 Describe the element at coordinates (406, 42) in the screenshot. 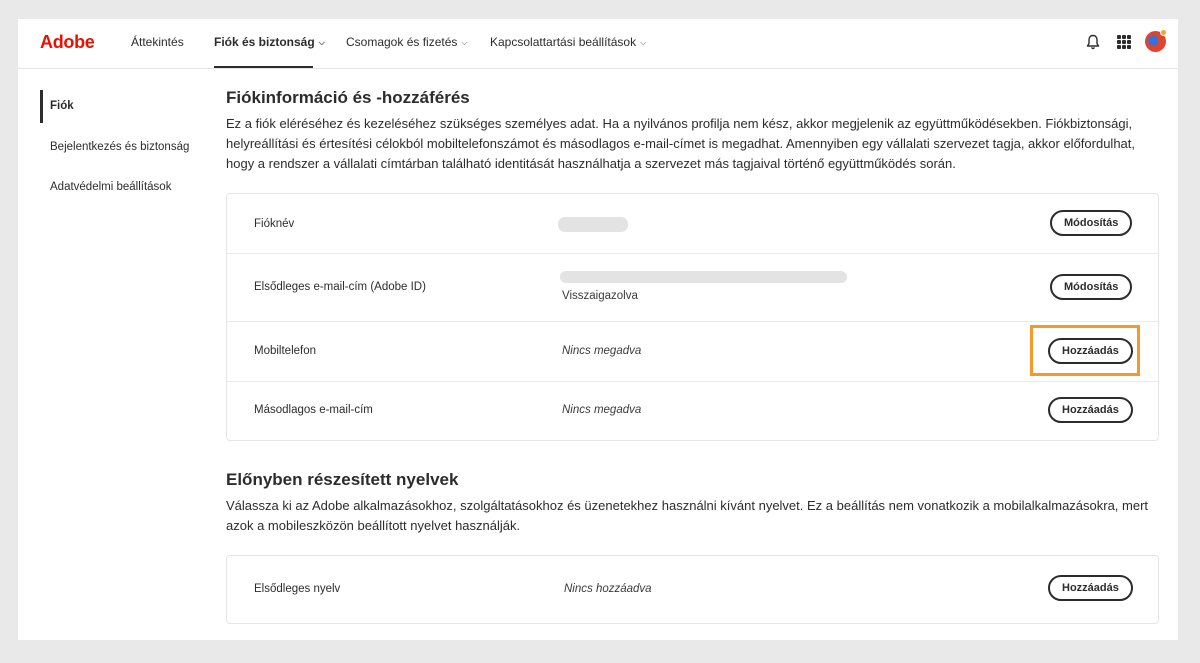

I see `nav-item-plans-payment: Csomagok és fizetés ⌵` at that location.